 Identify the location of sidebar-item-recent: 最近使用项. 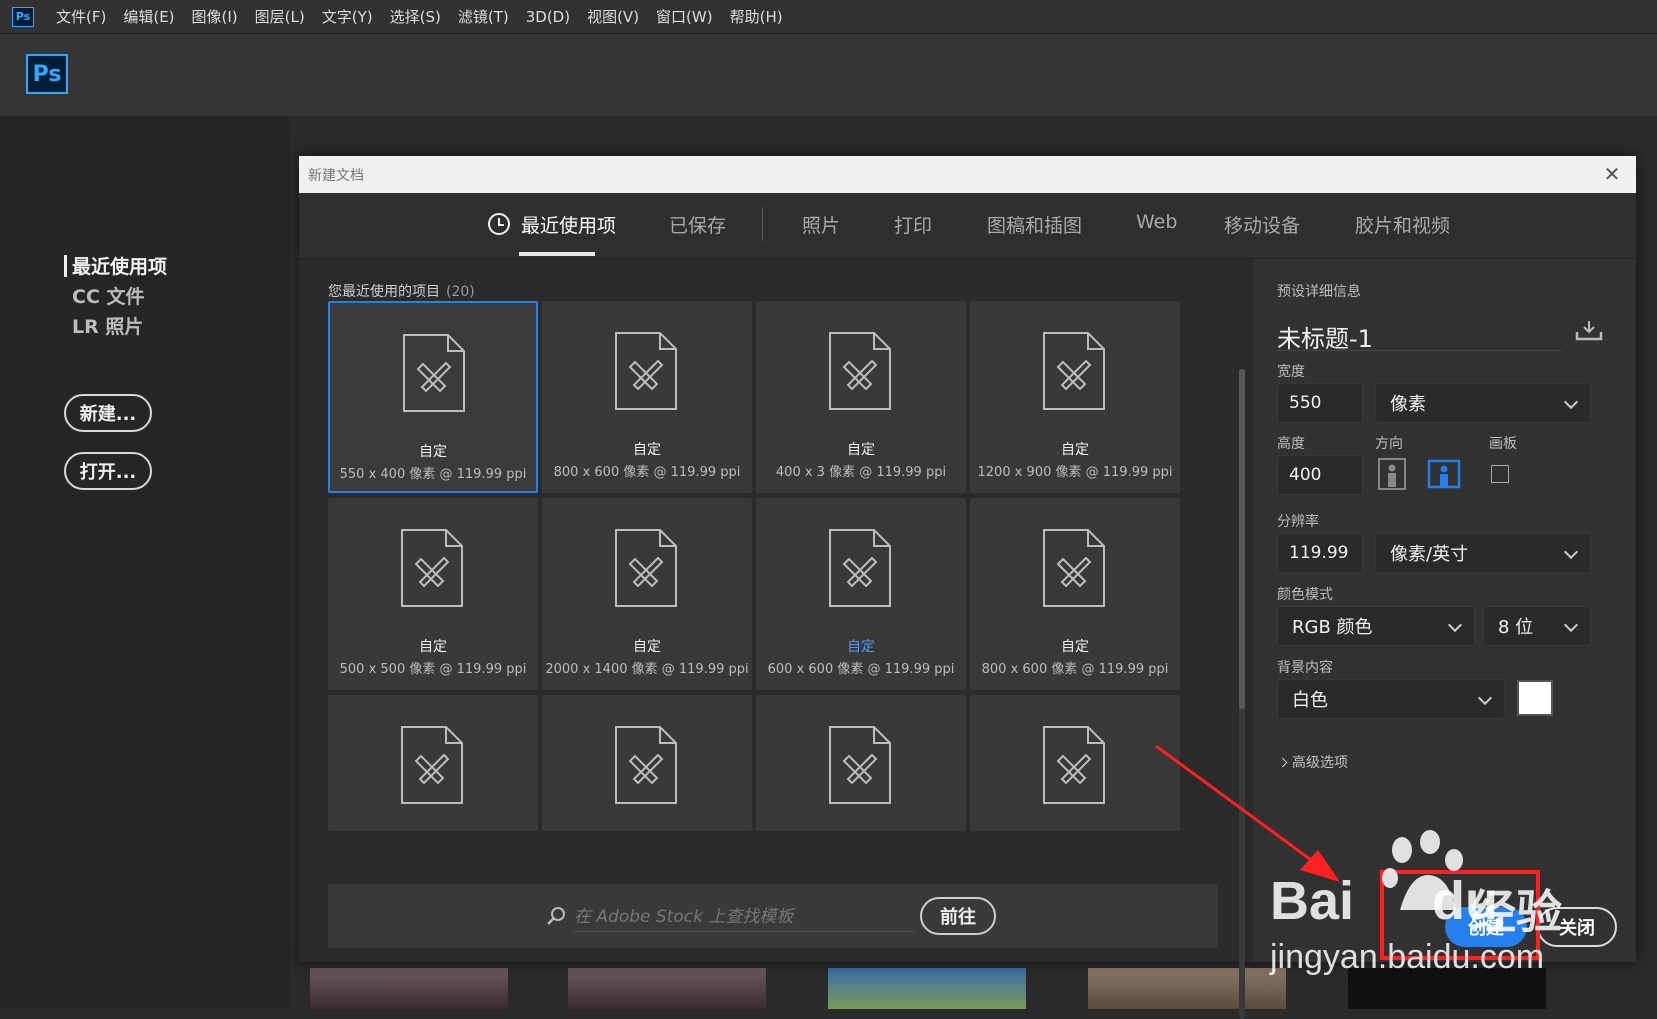
(119, 265).